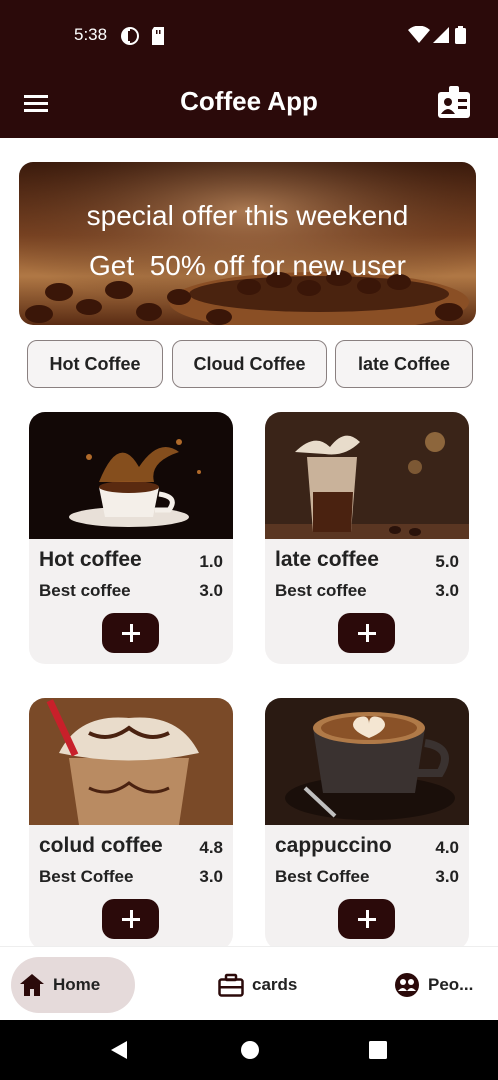 This screenshot has width=498, height=1080. Describe the element at coordinates (419, 34) in the screenshot. I see `wifi-icon` at that location.